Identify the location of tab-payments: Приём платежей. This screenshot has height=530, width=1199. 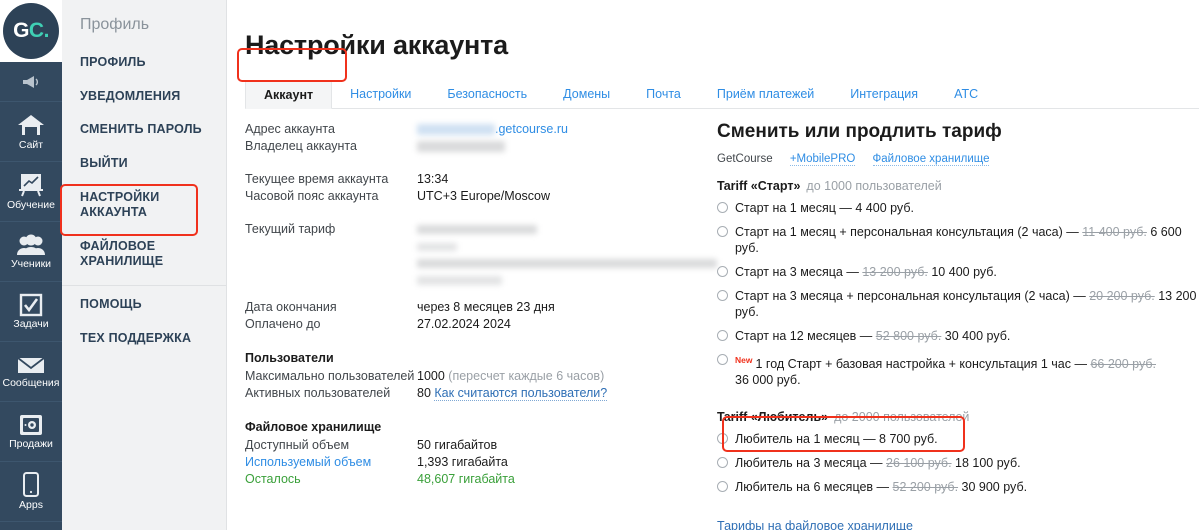
(765, 93).